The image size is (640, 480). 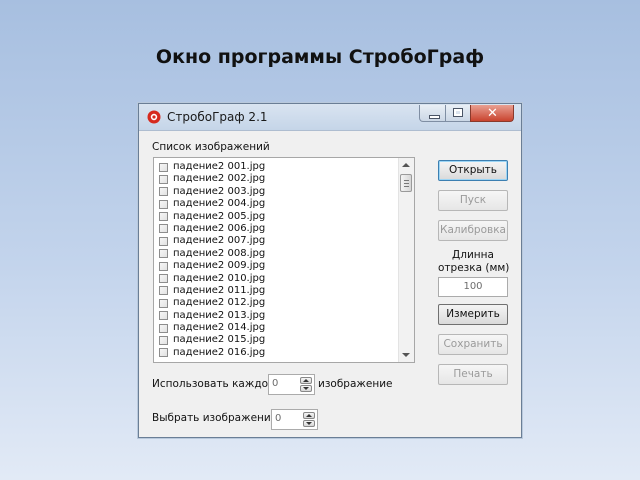 What do you see at coordinates (213, 384) in the screenshot?
I see `use-every-label: Использовать каждое` at bounding box center [213, 384].